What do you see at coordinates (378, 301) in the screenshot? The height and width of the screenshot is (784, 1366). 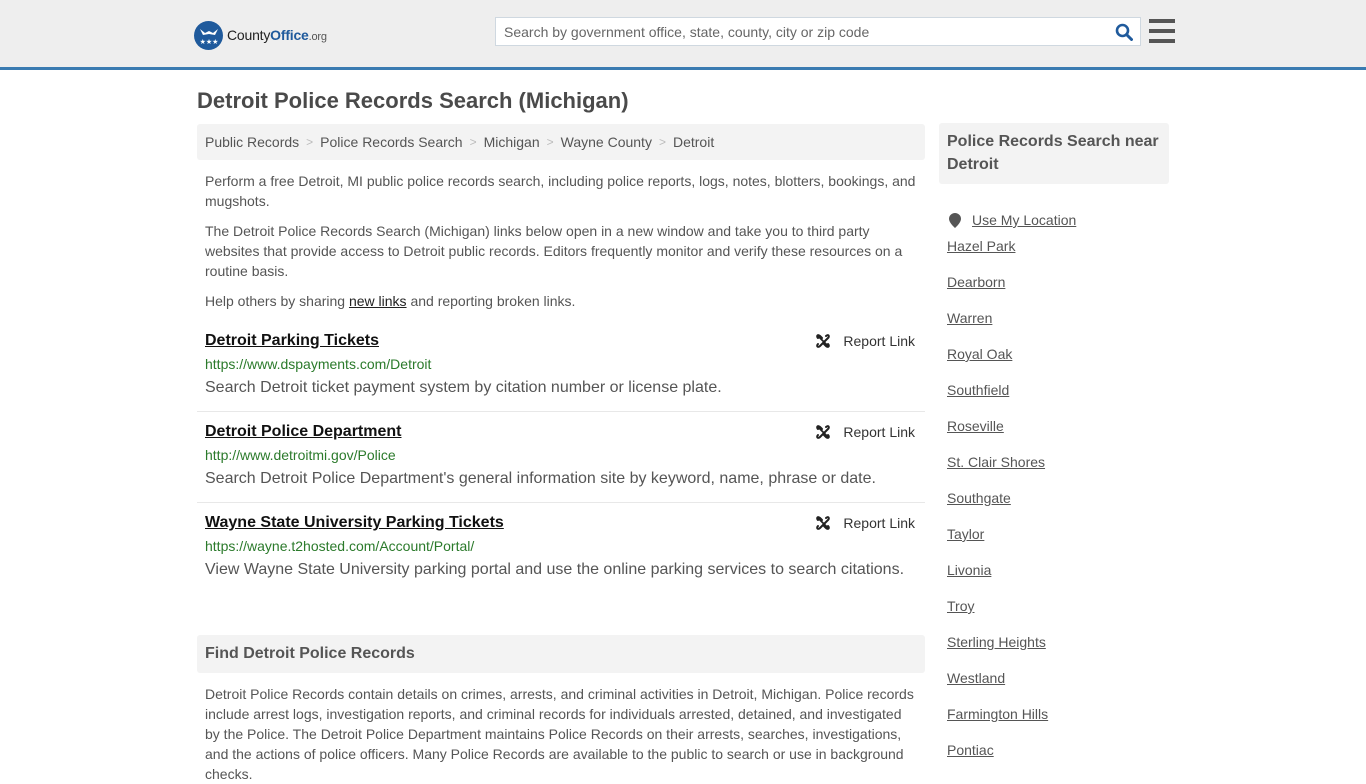 I see `new-links-link: new links` at bounding box center [378, 301].